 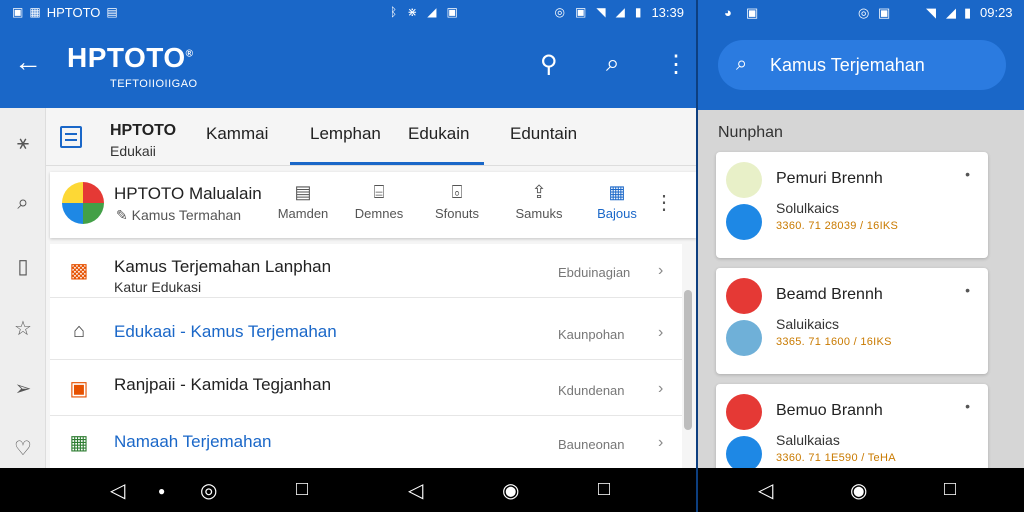 What do you see at coordinates (348, 490) in the screenshot?
I see `nav-bar: ◁ ● ◎ □ ◁ ◉ □` at bounding box center [348, 490].